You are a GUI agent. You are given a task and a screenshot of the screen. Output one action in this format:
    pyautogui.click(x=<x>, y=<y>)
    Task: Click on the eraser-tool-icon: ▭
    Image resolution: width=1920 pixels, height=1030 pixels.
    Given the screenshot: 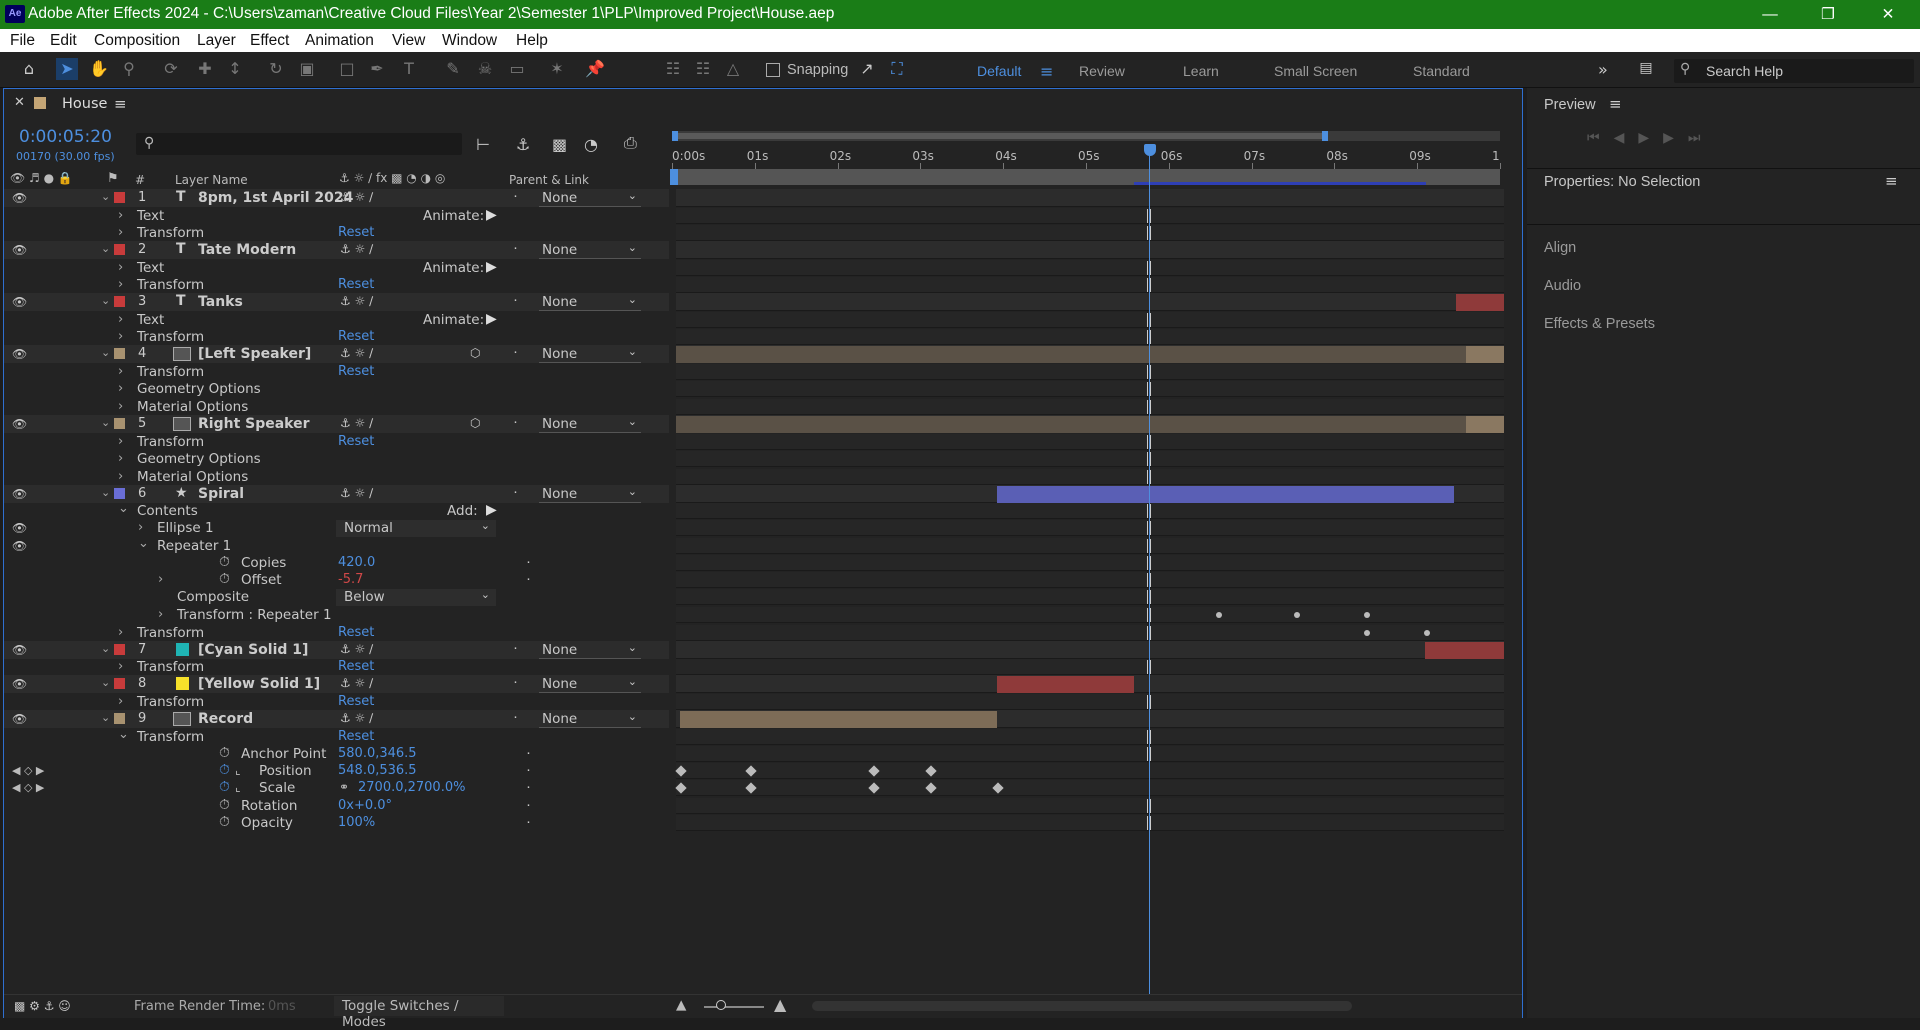 What is the action you would take?
    pyautogui.click(x=517, y=69)
    